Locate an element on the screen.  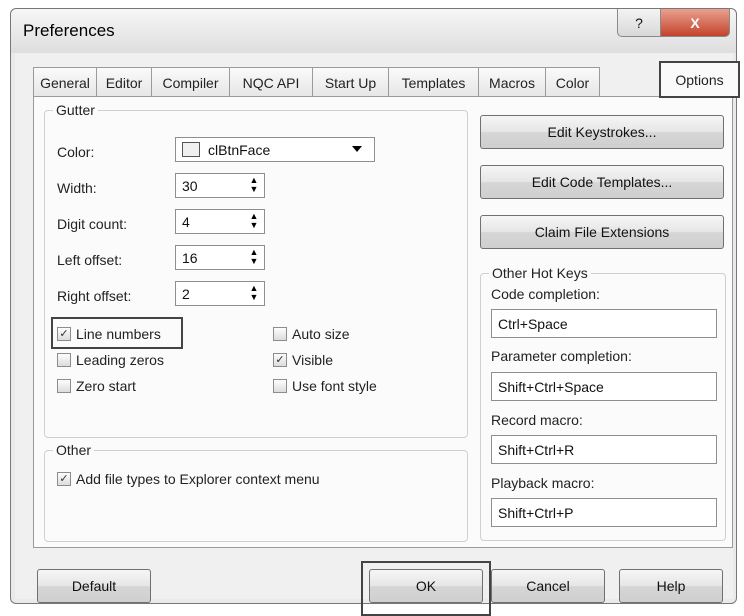
other-legend: Other is located at coordinates (74, 450).